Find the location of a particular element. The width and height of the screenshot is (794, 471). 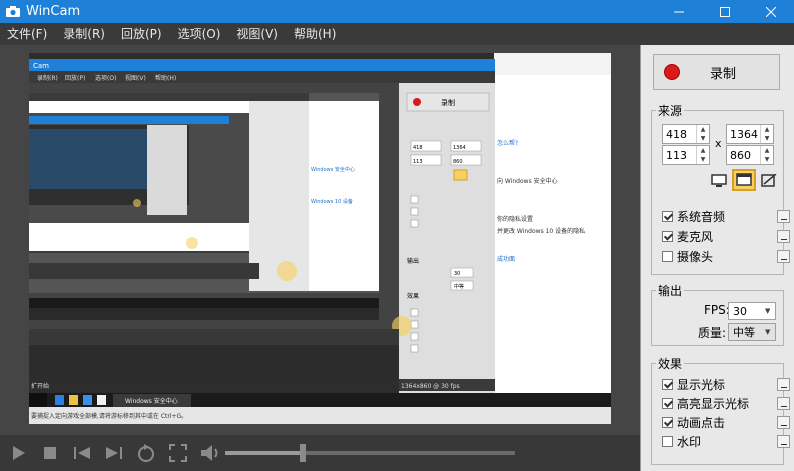

y-value: 113 is located at coordinates (676, 155).